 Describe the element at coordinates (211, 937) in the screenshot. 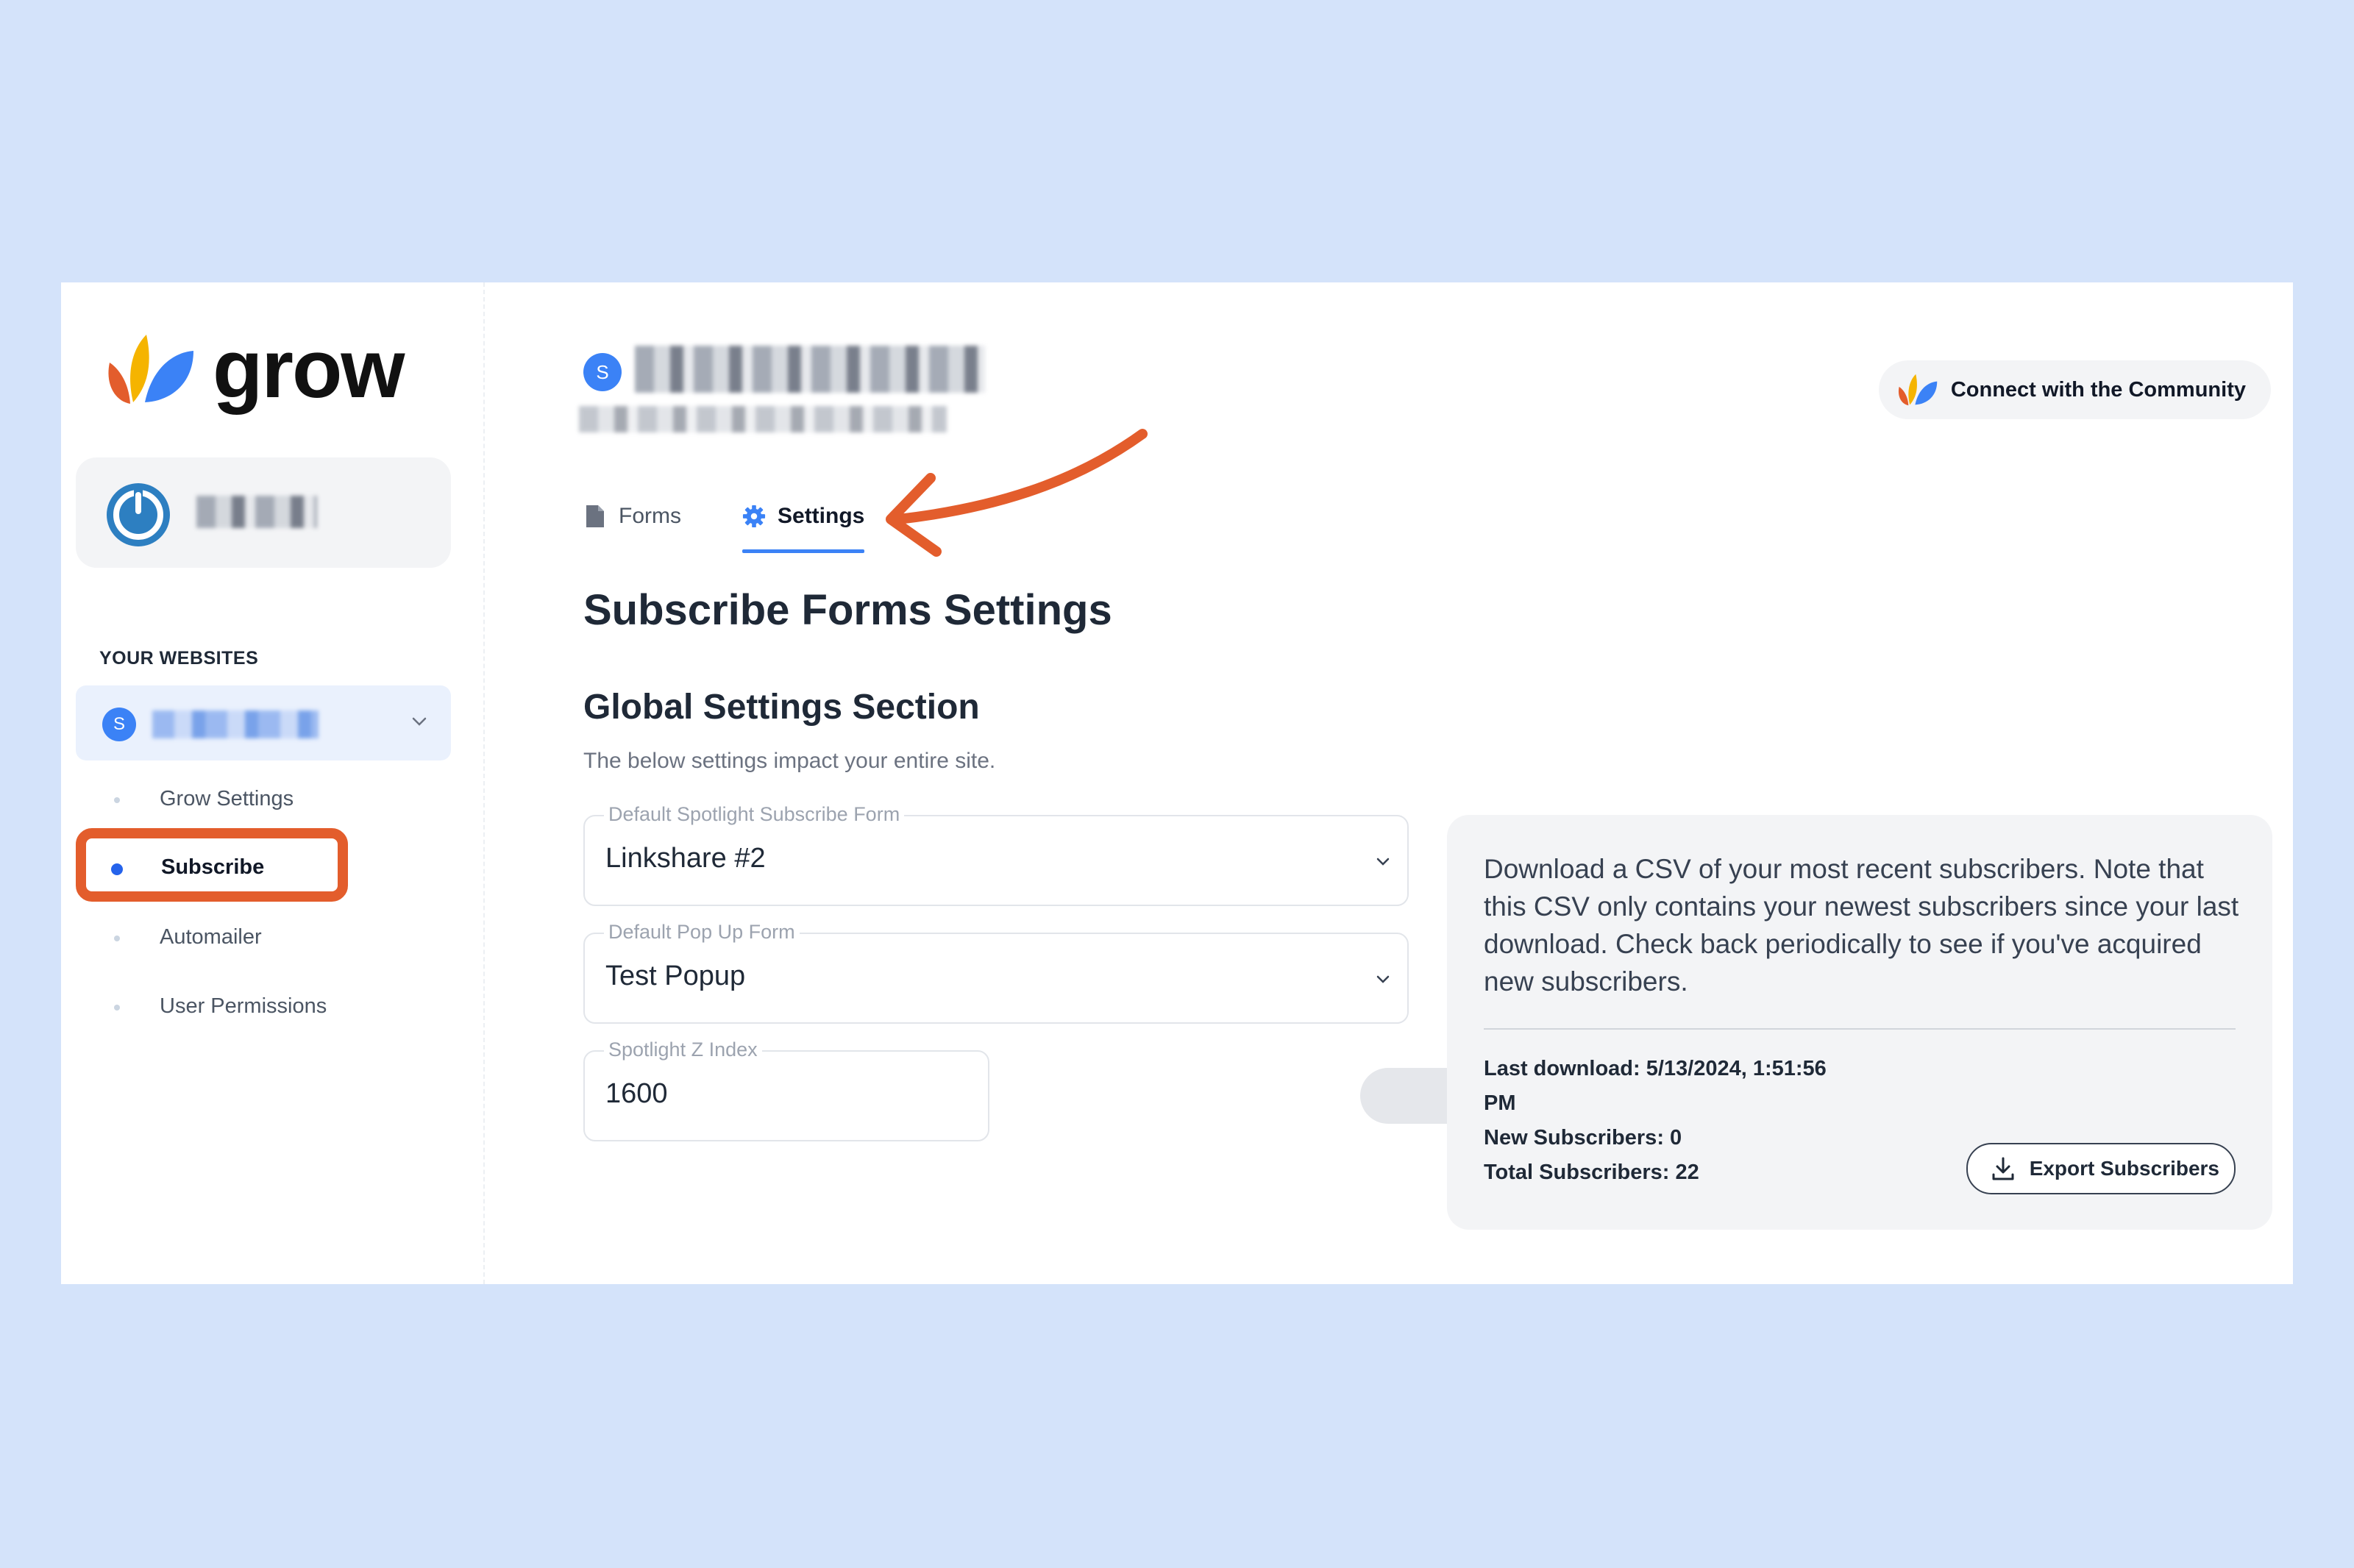

I see `sidebar-item-label: Automailer` at that location.